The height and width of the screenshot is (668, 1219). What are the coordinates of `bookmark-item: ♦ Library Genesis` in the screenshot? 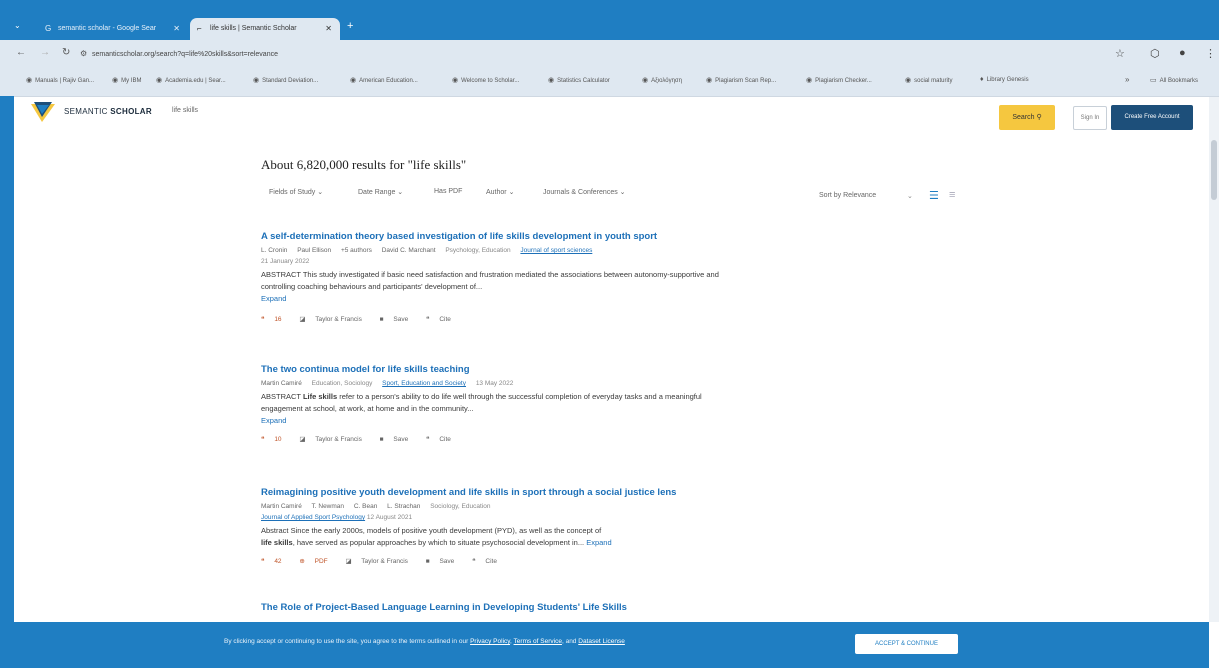 It's located at (1004, 79).